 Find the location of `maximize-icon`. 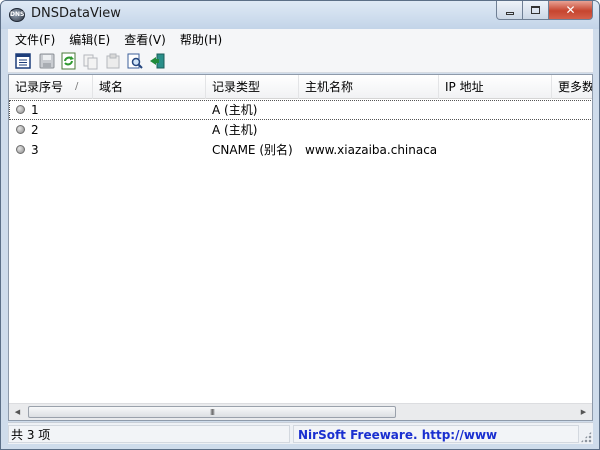

maximize-icon is located at coordinates (535, 10).